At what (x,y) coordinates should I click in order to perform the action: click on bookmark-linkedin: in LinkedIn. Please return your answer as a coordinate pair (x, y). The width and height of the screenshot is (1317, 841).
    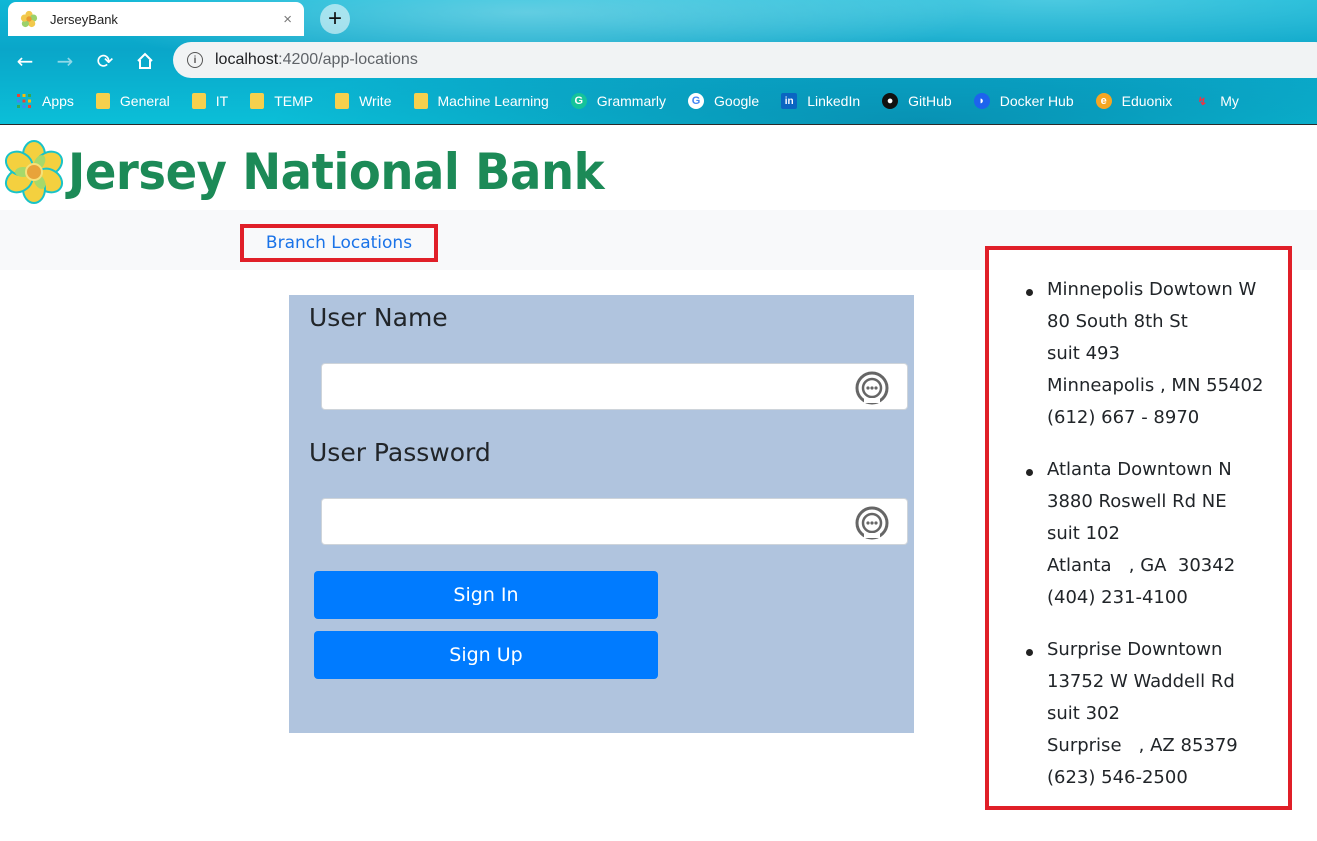
    Looking at the image, I should click on (820, 101).